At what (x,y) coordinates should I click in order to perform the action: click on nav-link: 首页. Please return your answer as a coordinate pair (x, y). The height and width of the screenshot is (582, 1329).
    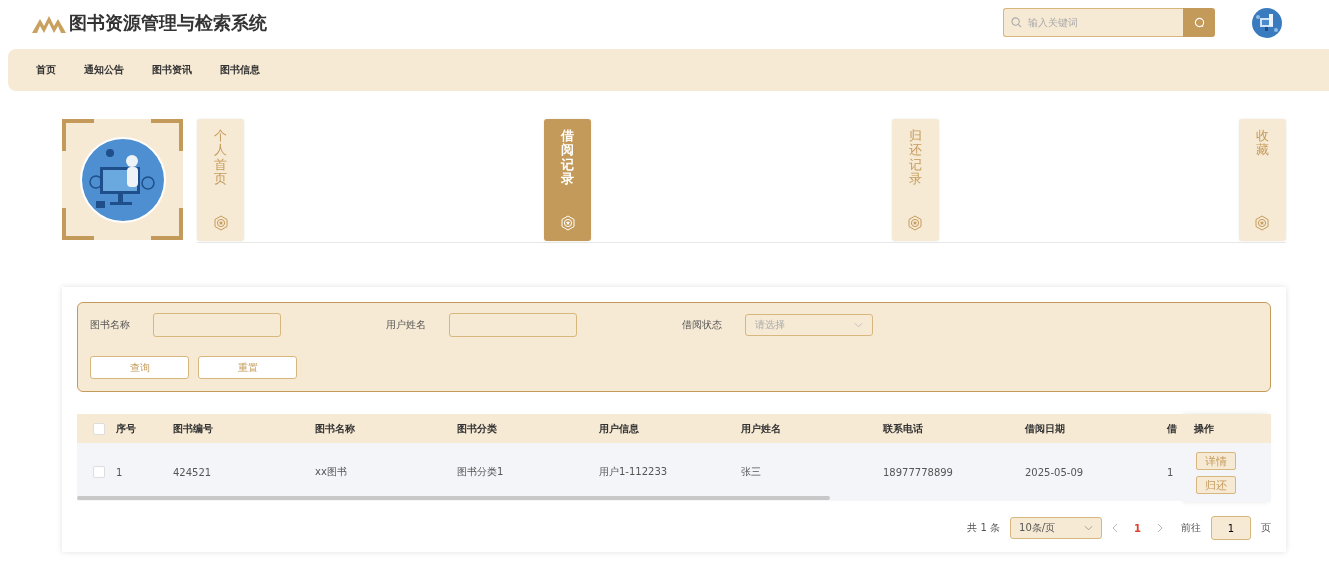
    Looking at the image, I should click on (46, 70).